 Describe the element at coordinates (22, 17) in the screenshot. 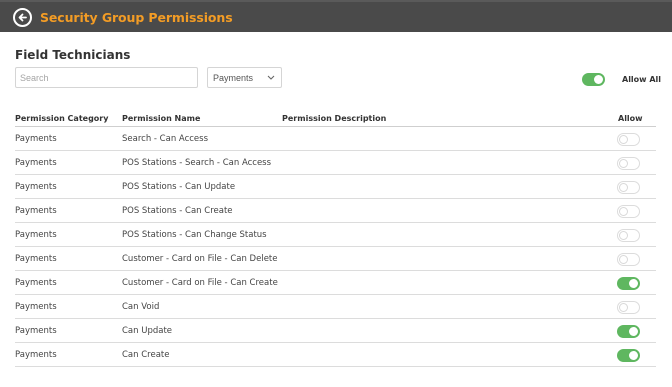

I see `back-arrow-icon` at that location.